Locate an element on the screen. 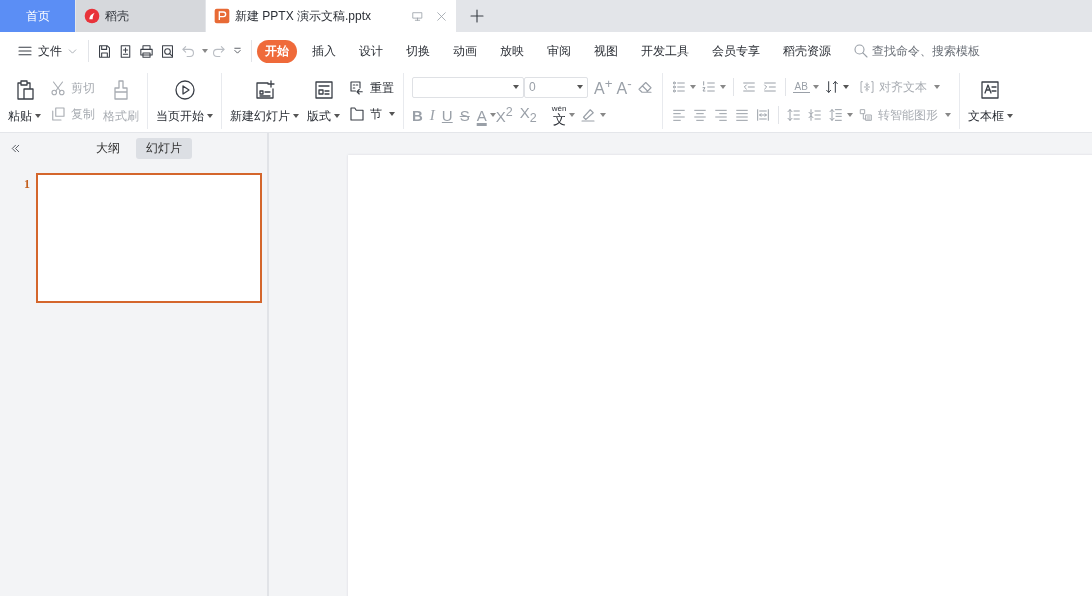 The width and height of the screenshot is (1092, 596). paste-button: 粘贴 is located at coordinates (24, 101).